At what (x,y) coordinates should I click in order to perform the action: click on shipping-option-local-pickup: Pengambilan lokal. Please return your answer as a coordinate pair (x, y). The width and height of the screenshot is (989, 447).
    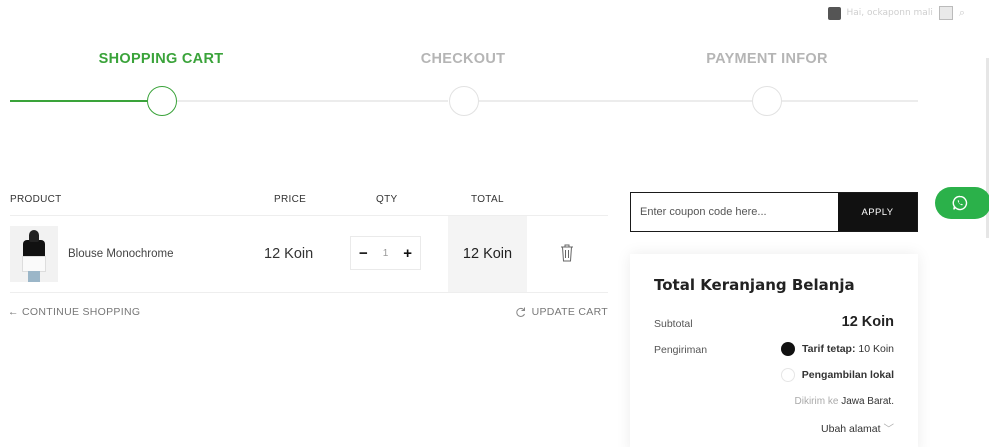
    Looking at the image, I should click on (837, 375).